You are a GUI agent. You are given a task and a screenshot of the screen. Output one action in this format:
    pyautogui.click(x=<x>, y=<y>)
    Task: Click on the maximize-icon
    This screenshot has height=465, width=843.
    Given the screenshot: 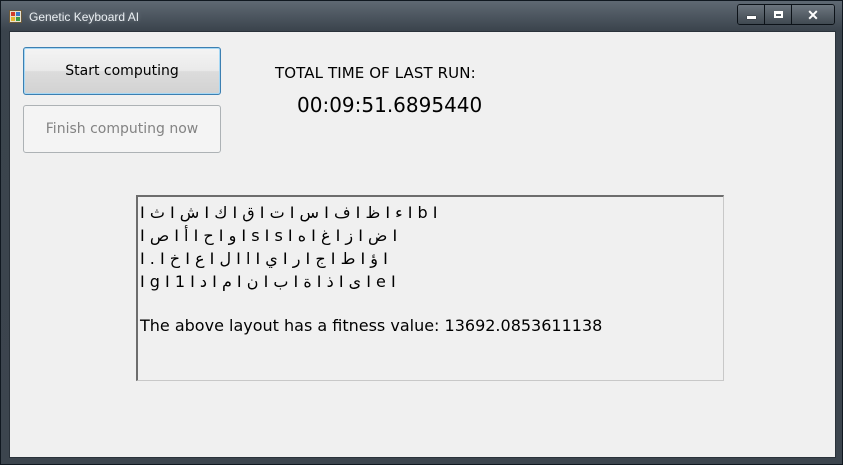 What is the action you would take?
    pyautogui.click(x=778, y=14)
    